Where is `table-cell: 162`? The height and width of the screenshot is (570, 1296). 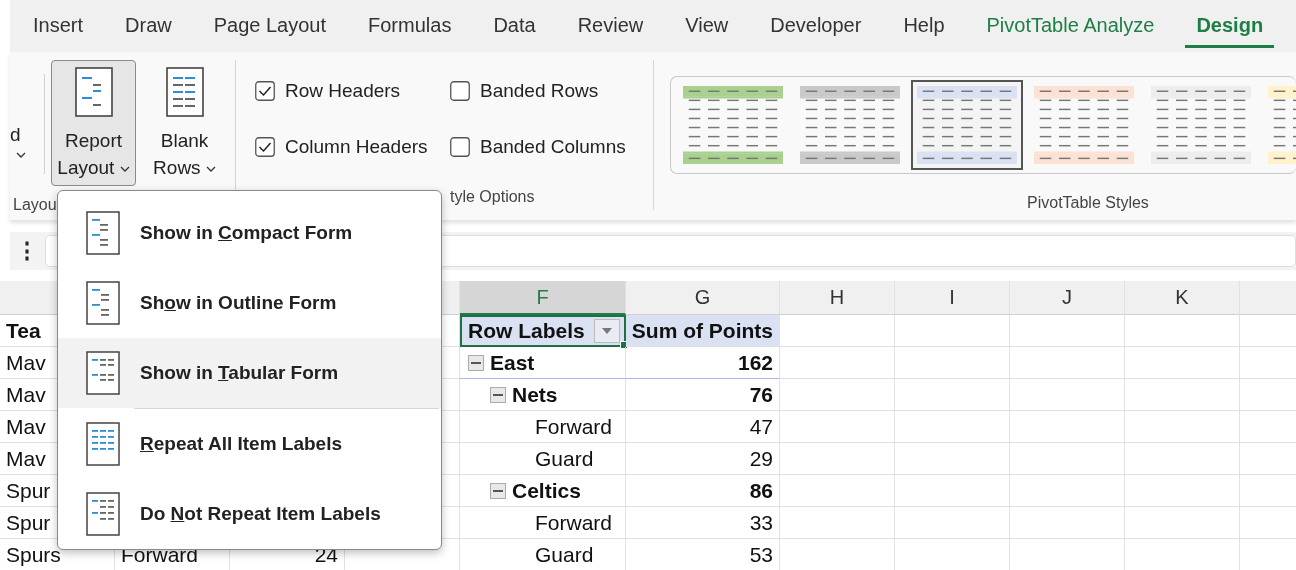 table-cell: 162 is located at coordinates (703, 363).